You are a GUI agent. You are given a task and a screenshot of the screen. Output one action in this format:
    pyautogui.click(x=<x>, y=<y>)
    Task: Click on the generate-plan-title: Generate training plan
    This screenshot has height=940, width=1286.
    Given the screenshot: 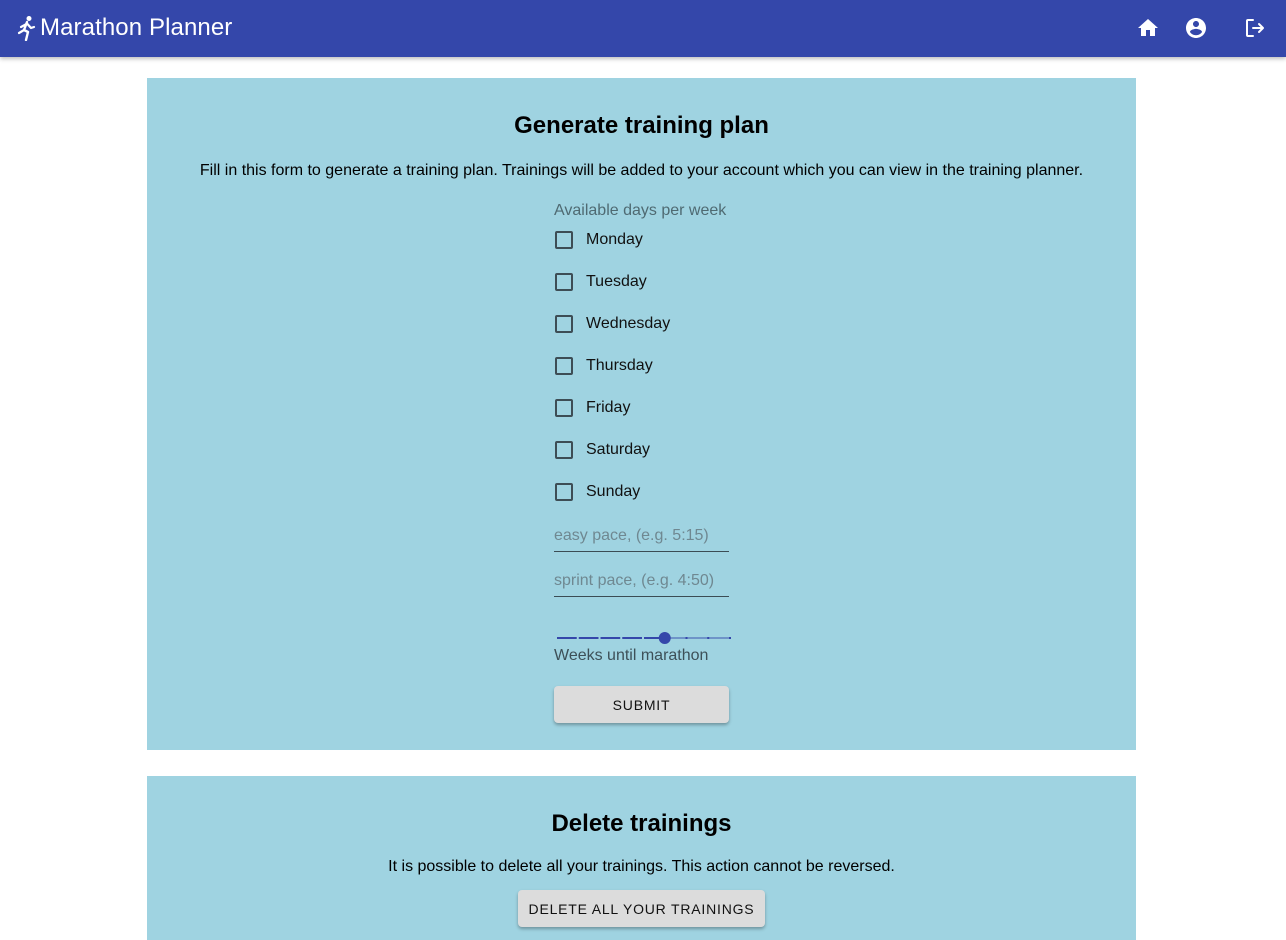 What is the action you would take?
    pyautogui.click(x=641, y=125)
    